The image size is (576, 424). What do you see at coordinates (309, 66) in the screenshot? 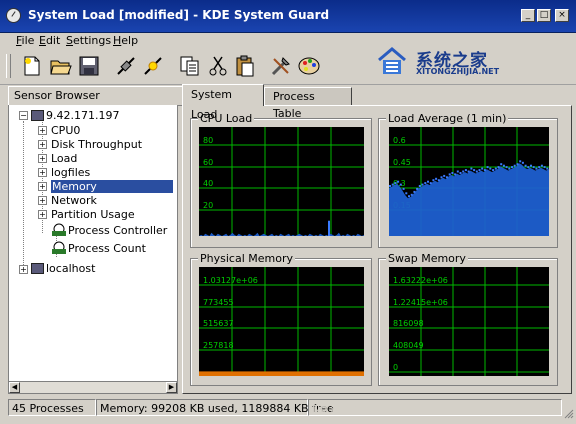
I see `style-icon` at bounding box center [309, 66].